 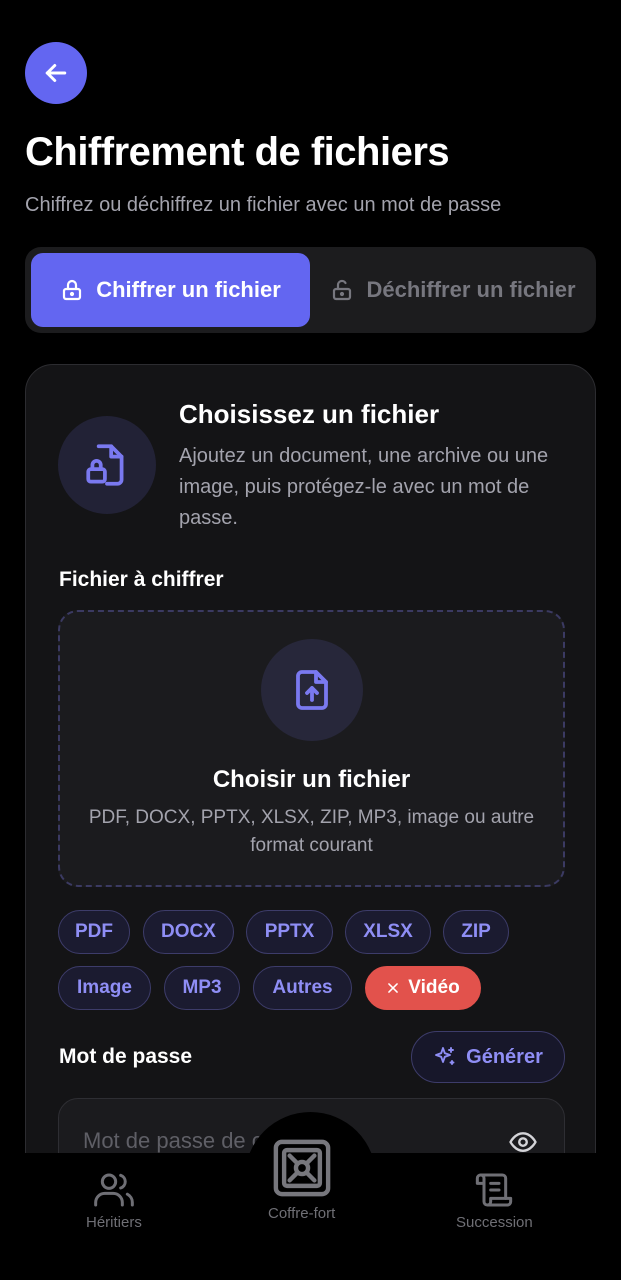 I want to click on tab-heirs: Héritiers, so click(x=114, y=1200).